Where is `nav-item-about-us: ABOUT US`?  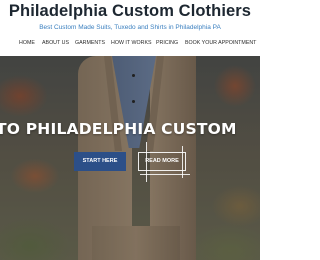 nav-item-about-us: ABOUT US is located at coordinates (55, 43).